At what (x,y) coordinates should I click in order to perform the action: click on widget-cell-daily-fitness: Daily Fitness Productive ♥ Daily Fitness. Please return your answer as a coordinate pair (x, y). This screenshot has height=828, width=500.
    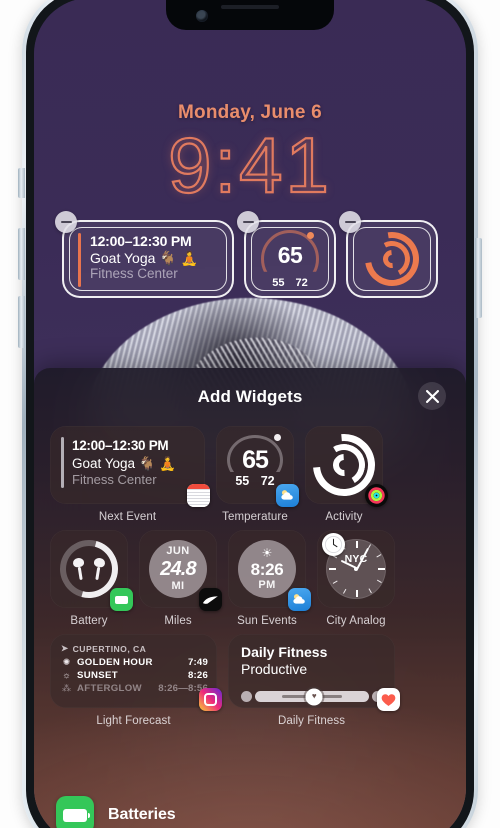
    Looking at the image, I should click on (314, 680).